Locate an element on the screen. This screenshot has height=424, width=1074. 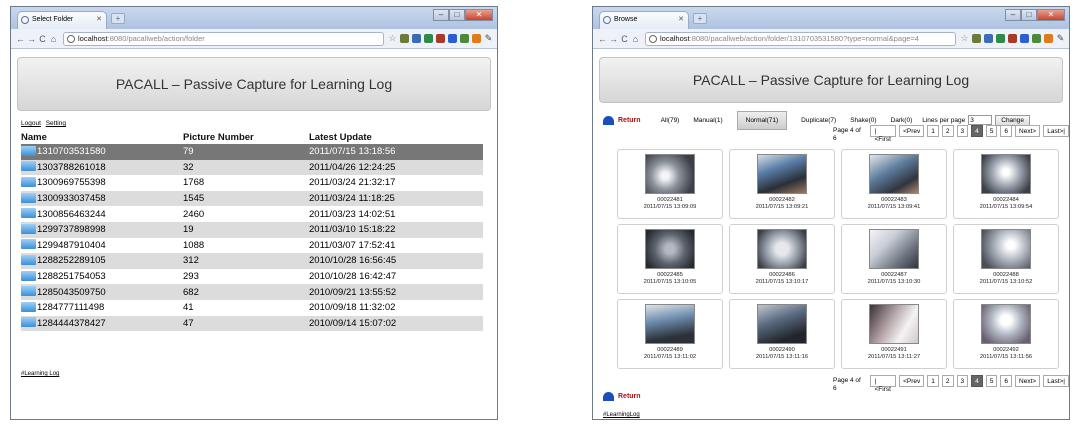
table-row: 1299737898998 19 2011/03/10 15:18:22 is located at coordinates (252, 229).